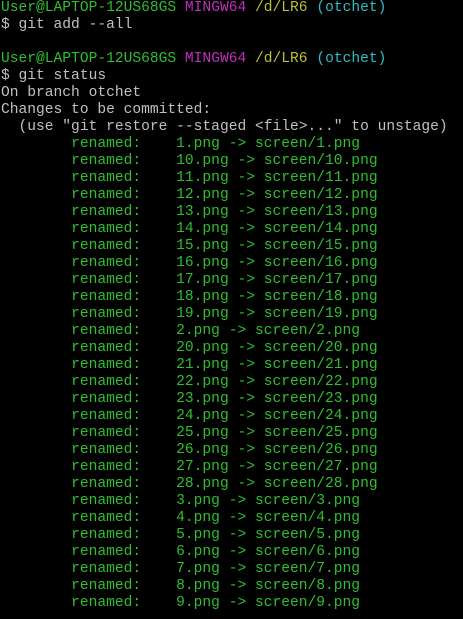  I want to click on staged-change-line: renamed: 20.png -> screen/20.png, so click(232, 348).